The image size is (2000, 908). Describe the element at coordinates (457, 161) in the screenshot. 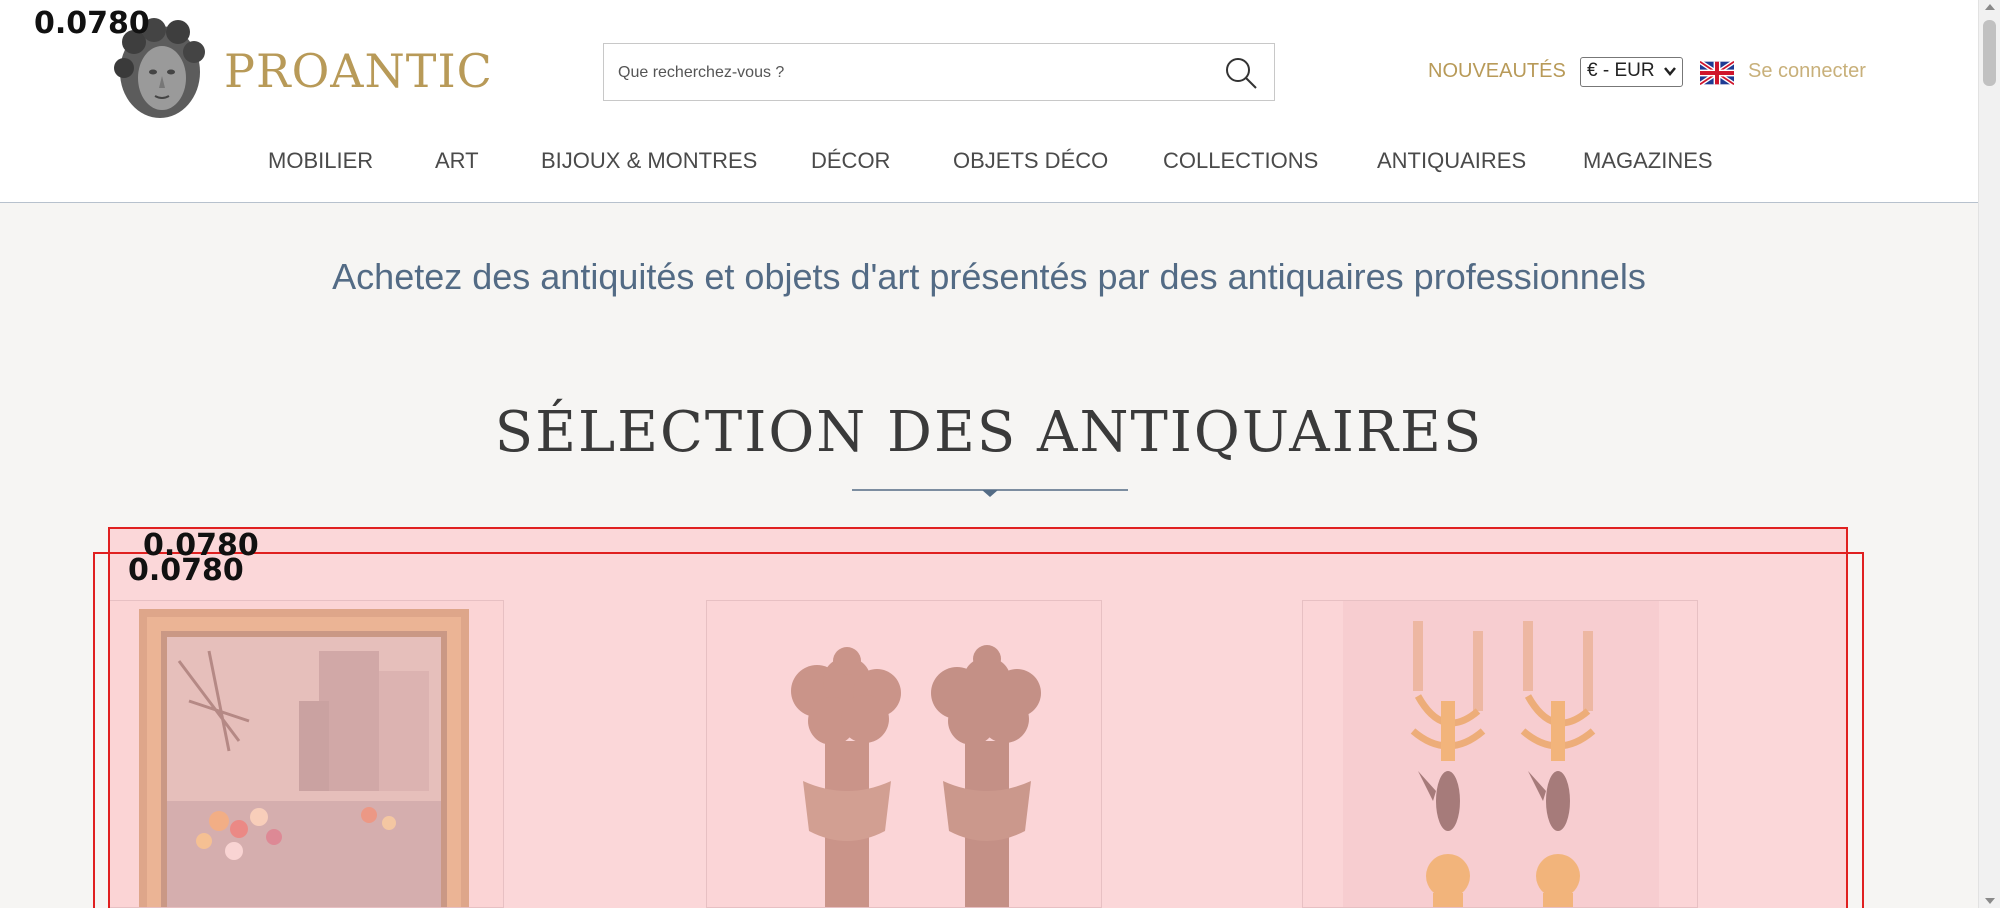

I see `nav-item-art: ART` at that location.